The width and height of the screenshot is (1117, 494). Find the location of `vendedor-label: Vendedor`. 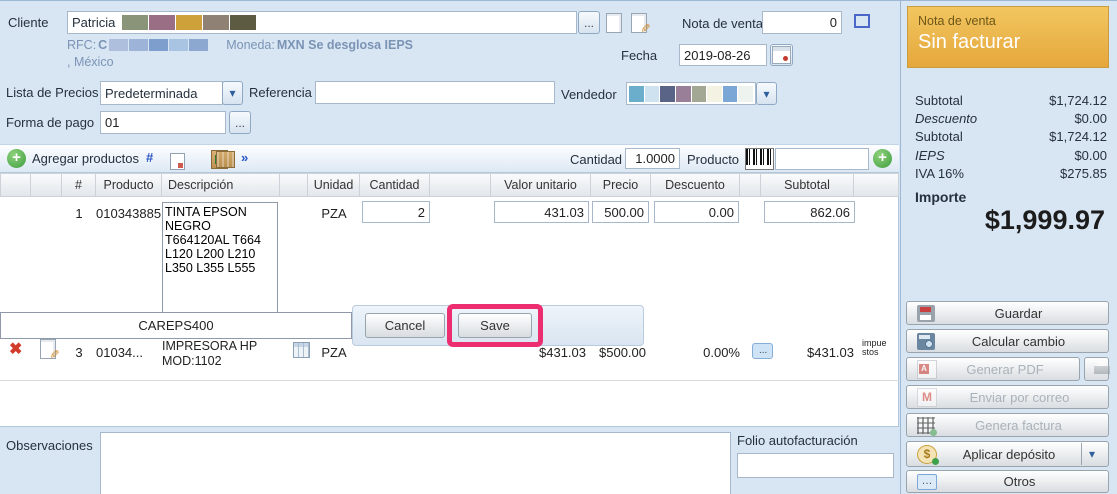

vendedor-label: Vendedor is located at coordinates (589, 94).